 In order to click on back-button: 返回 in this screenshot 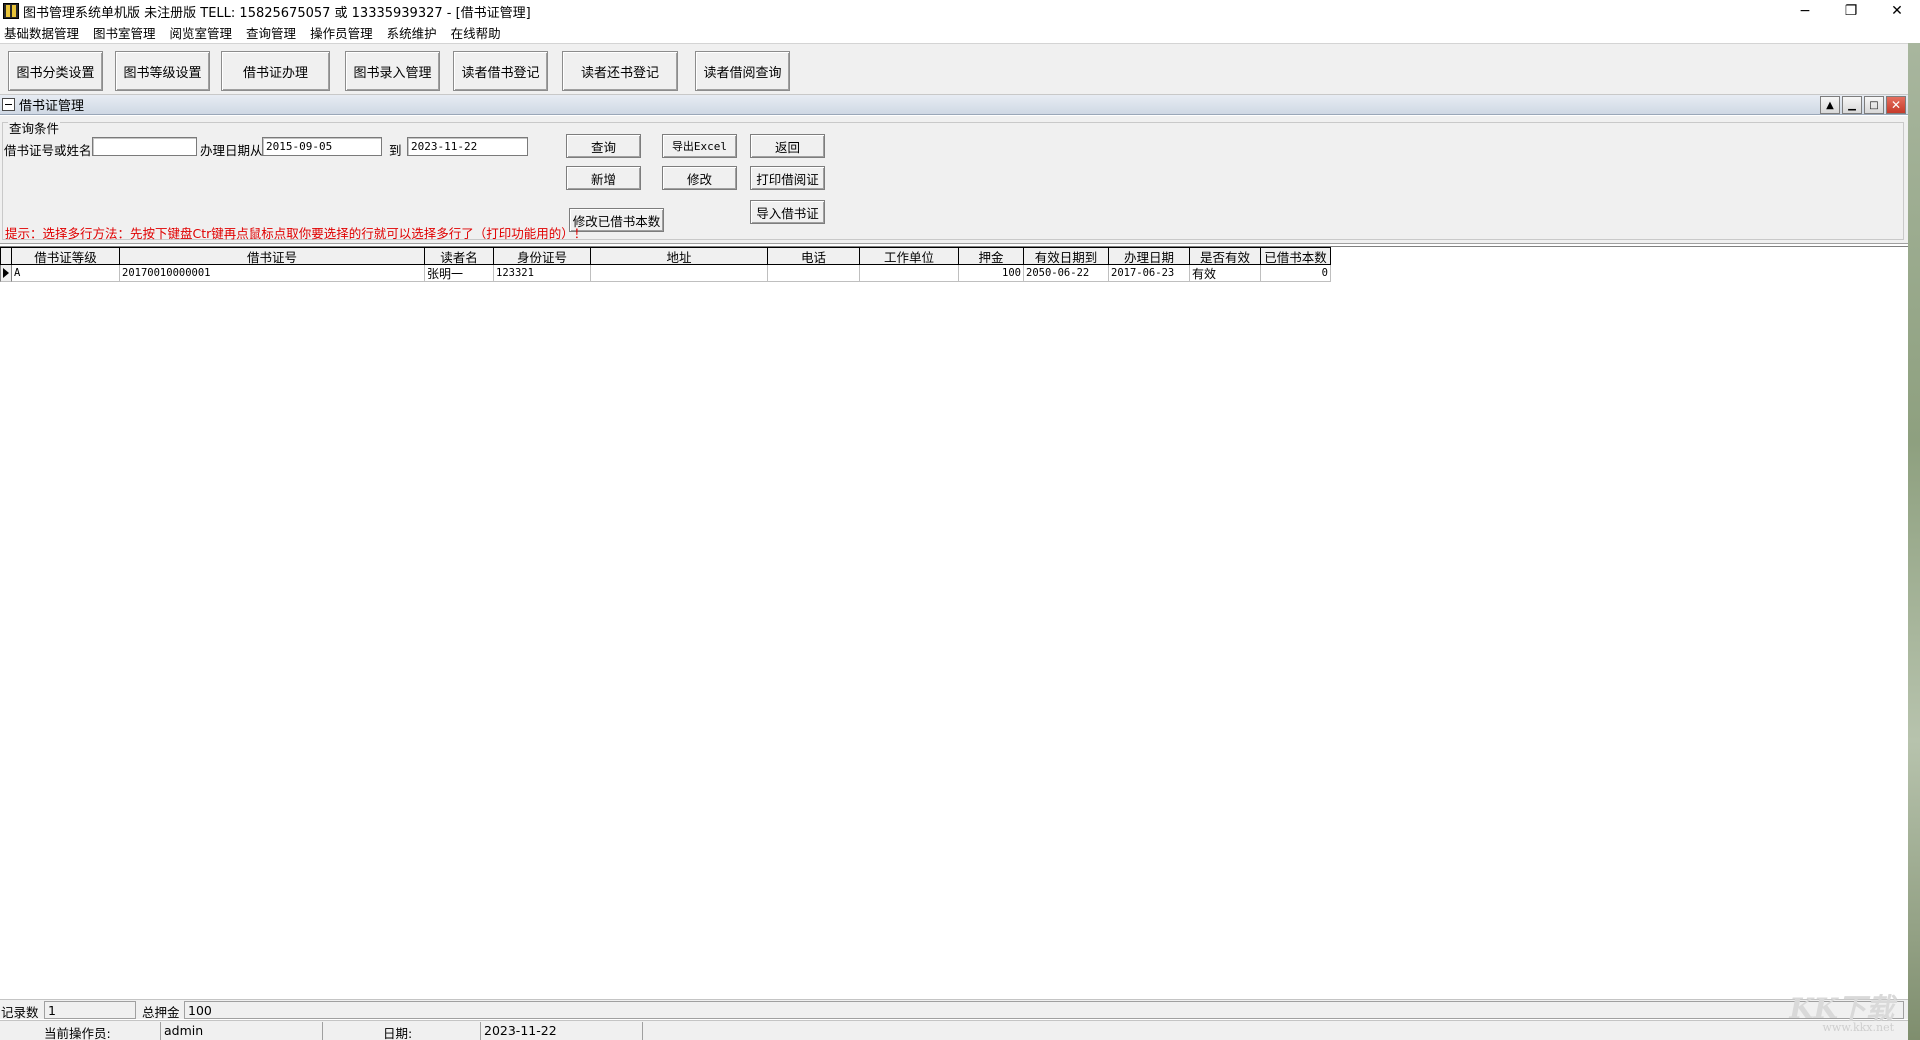, I will do `click(787, 146)`.